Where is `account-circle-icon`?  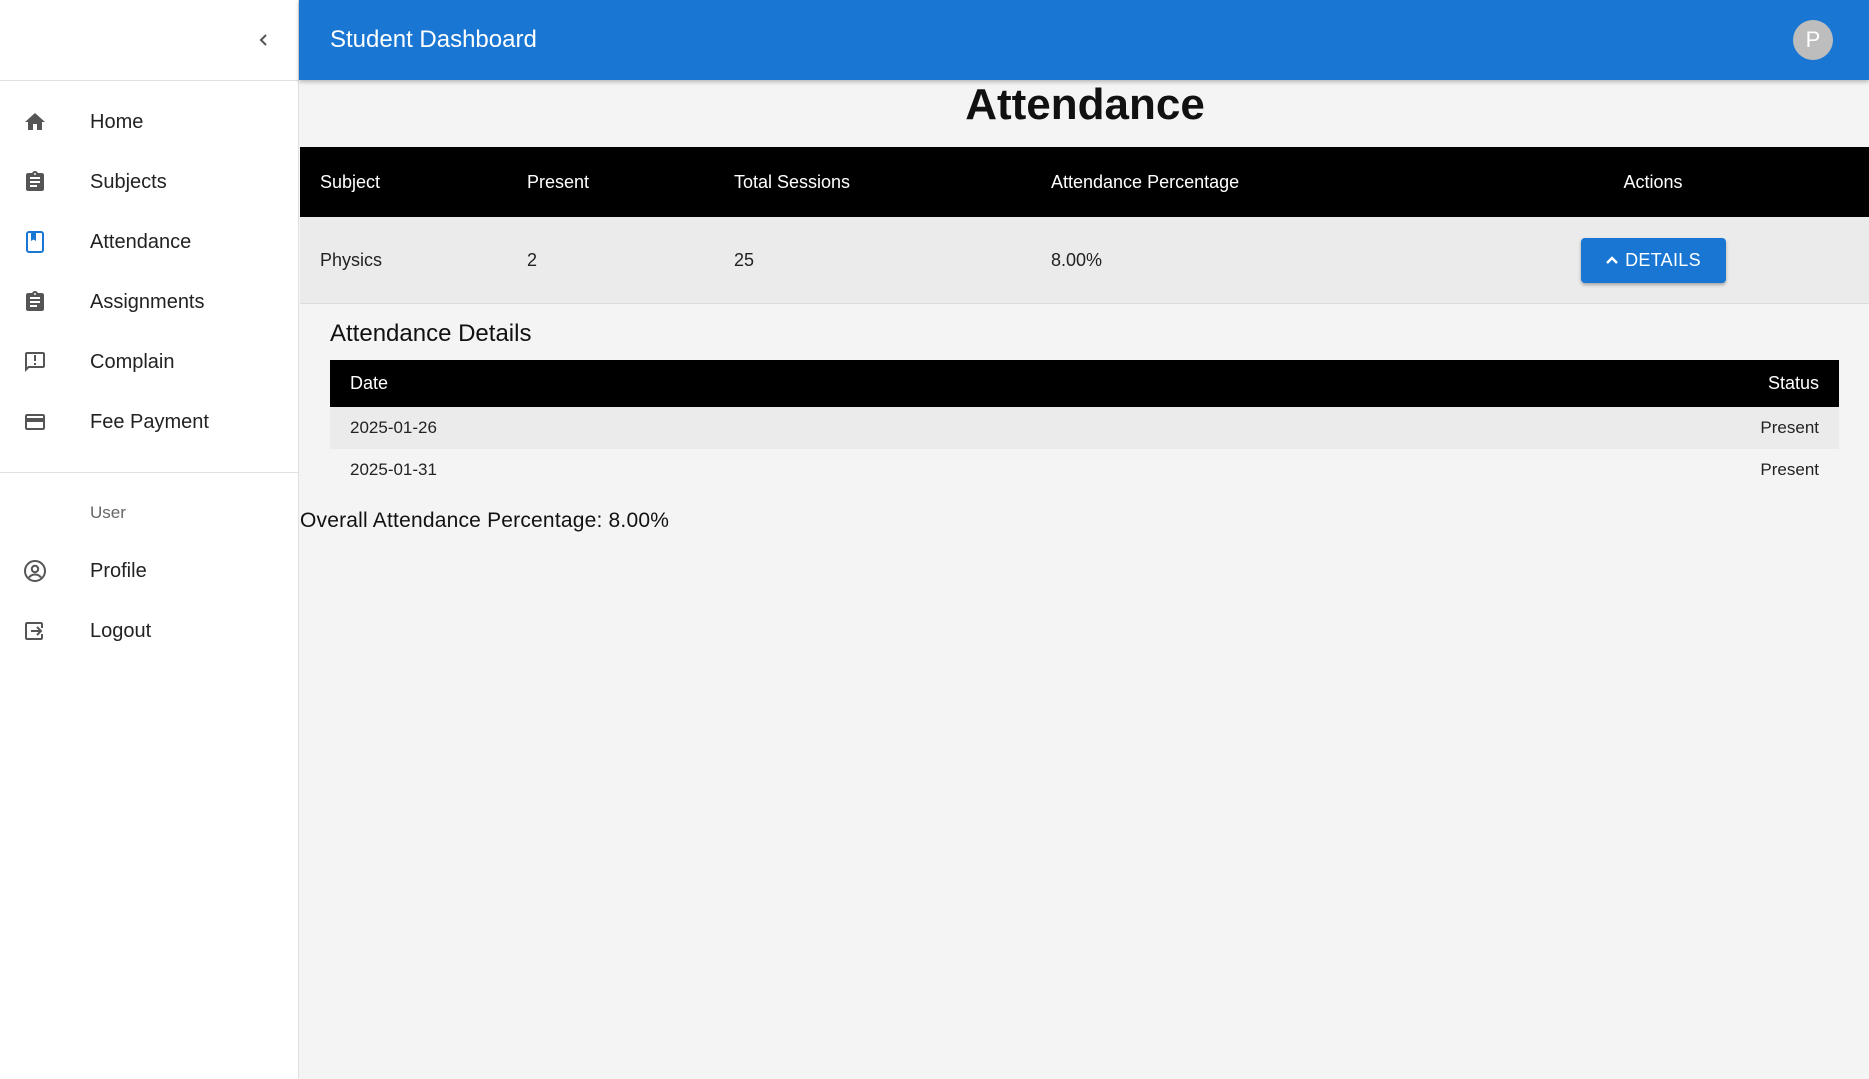
account-circle-icon is located at coordinates (35, 571).